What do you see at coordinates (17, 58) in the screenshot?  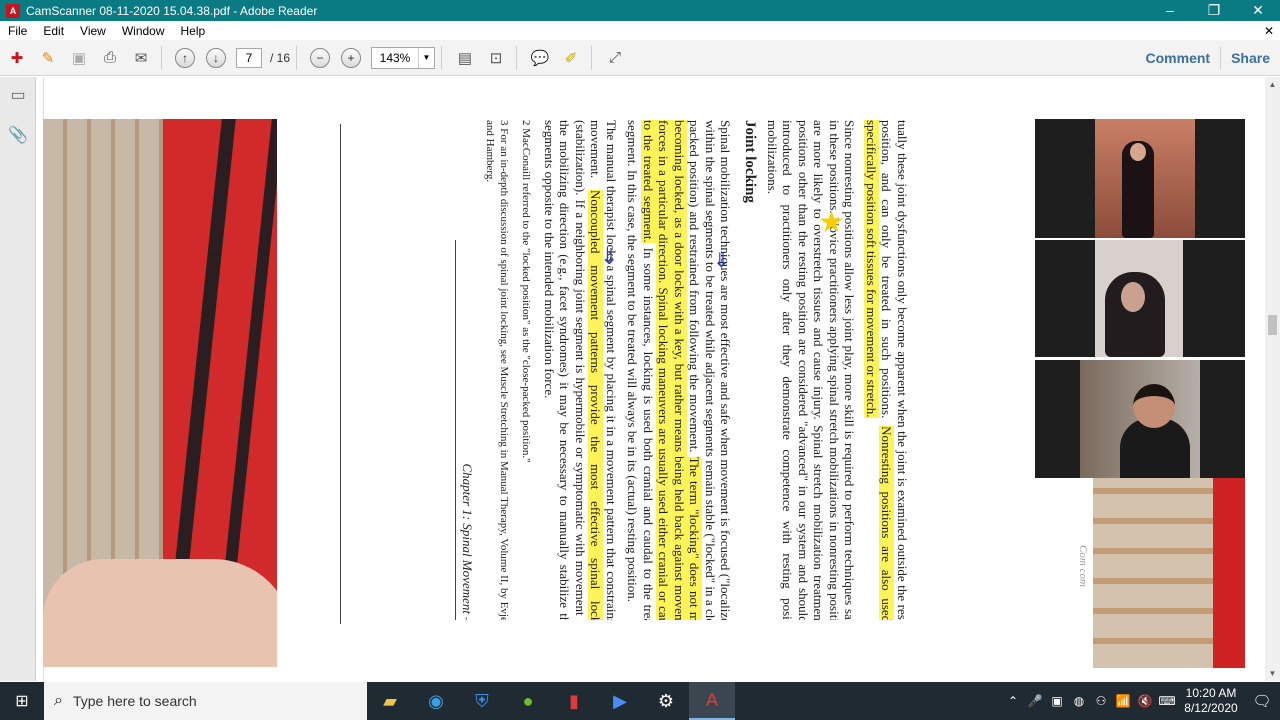 I see `create-pdf-icon: ✚` at bounding box center [17, 58].